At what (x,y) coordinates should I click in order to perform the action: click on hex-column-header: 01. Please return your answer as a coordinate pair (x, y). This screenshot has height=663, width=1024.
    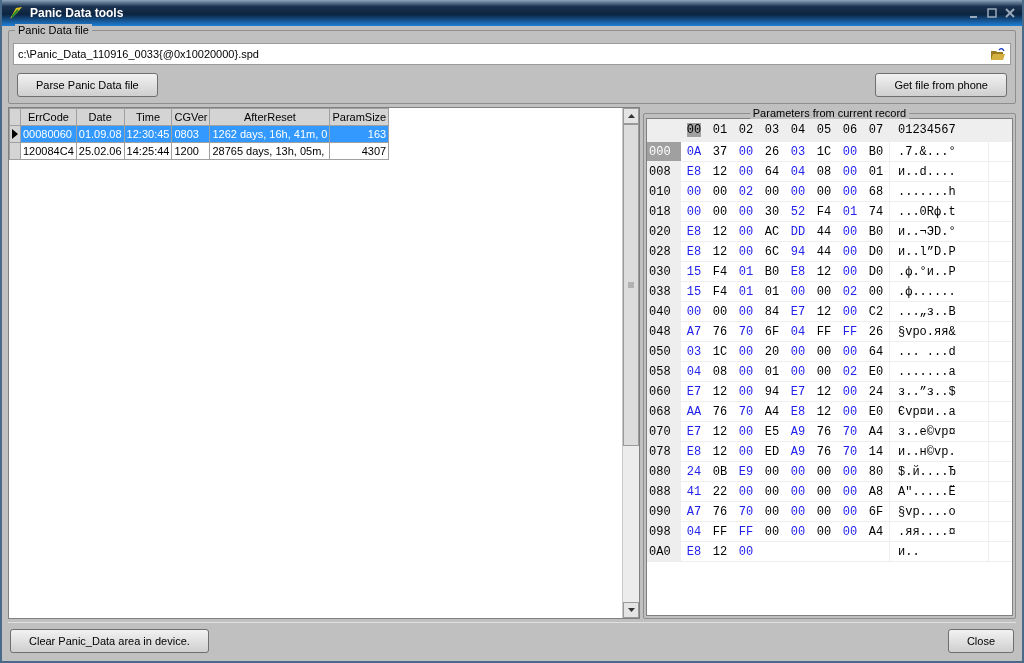
    Looking at the image, I should click on (720, 130).